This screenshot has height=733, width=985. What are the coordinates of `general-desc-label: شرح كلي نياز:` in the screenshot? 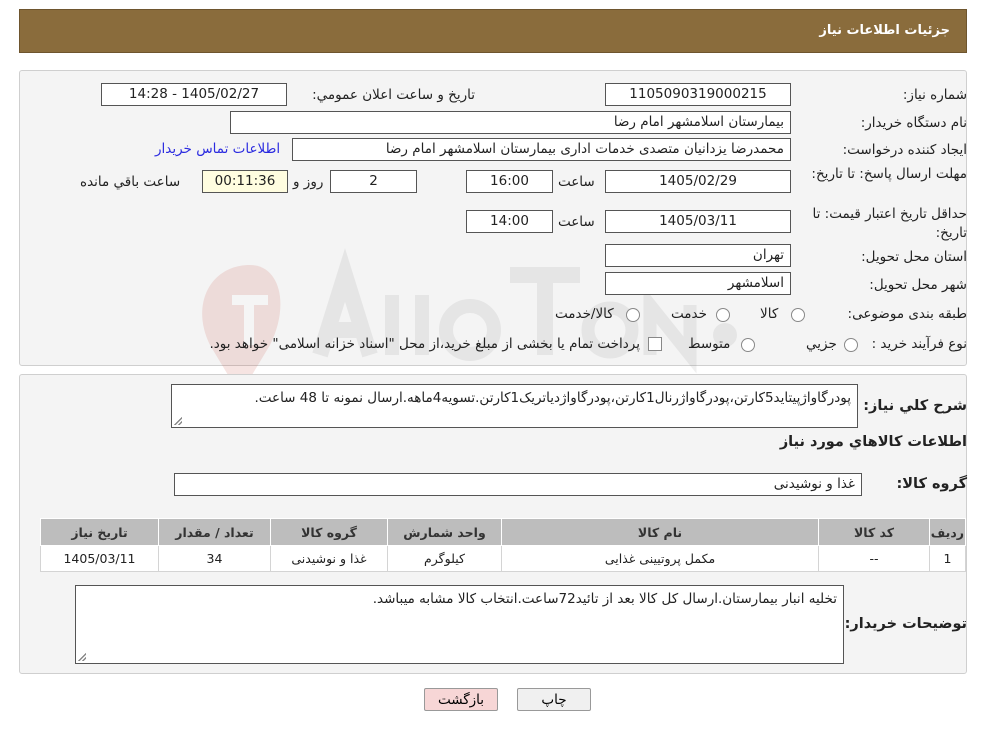 It's located at (915, 406).